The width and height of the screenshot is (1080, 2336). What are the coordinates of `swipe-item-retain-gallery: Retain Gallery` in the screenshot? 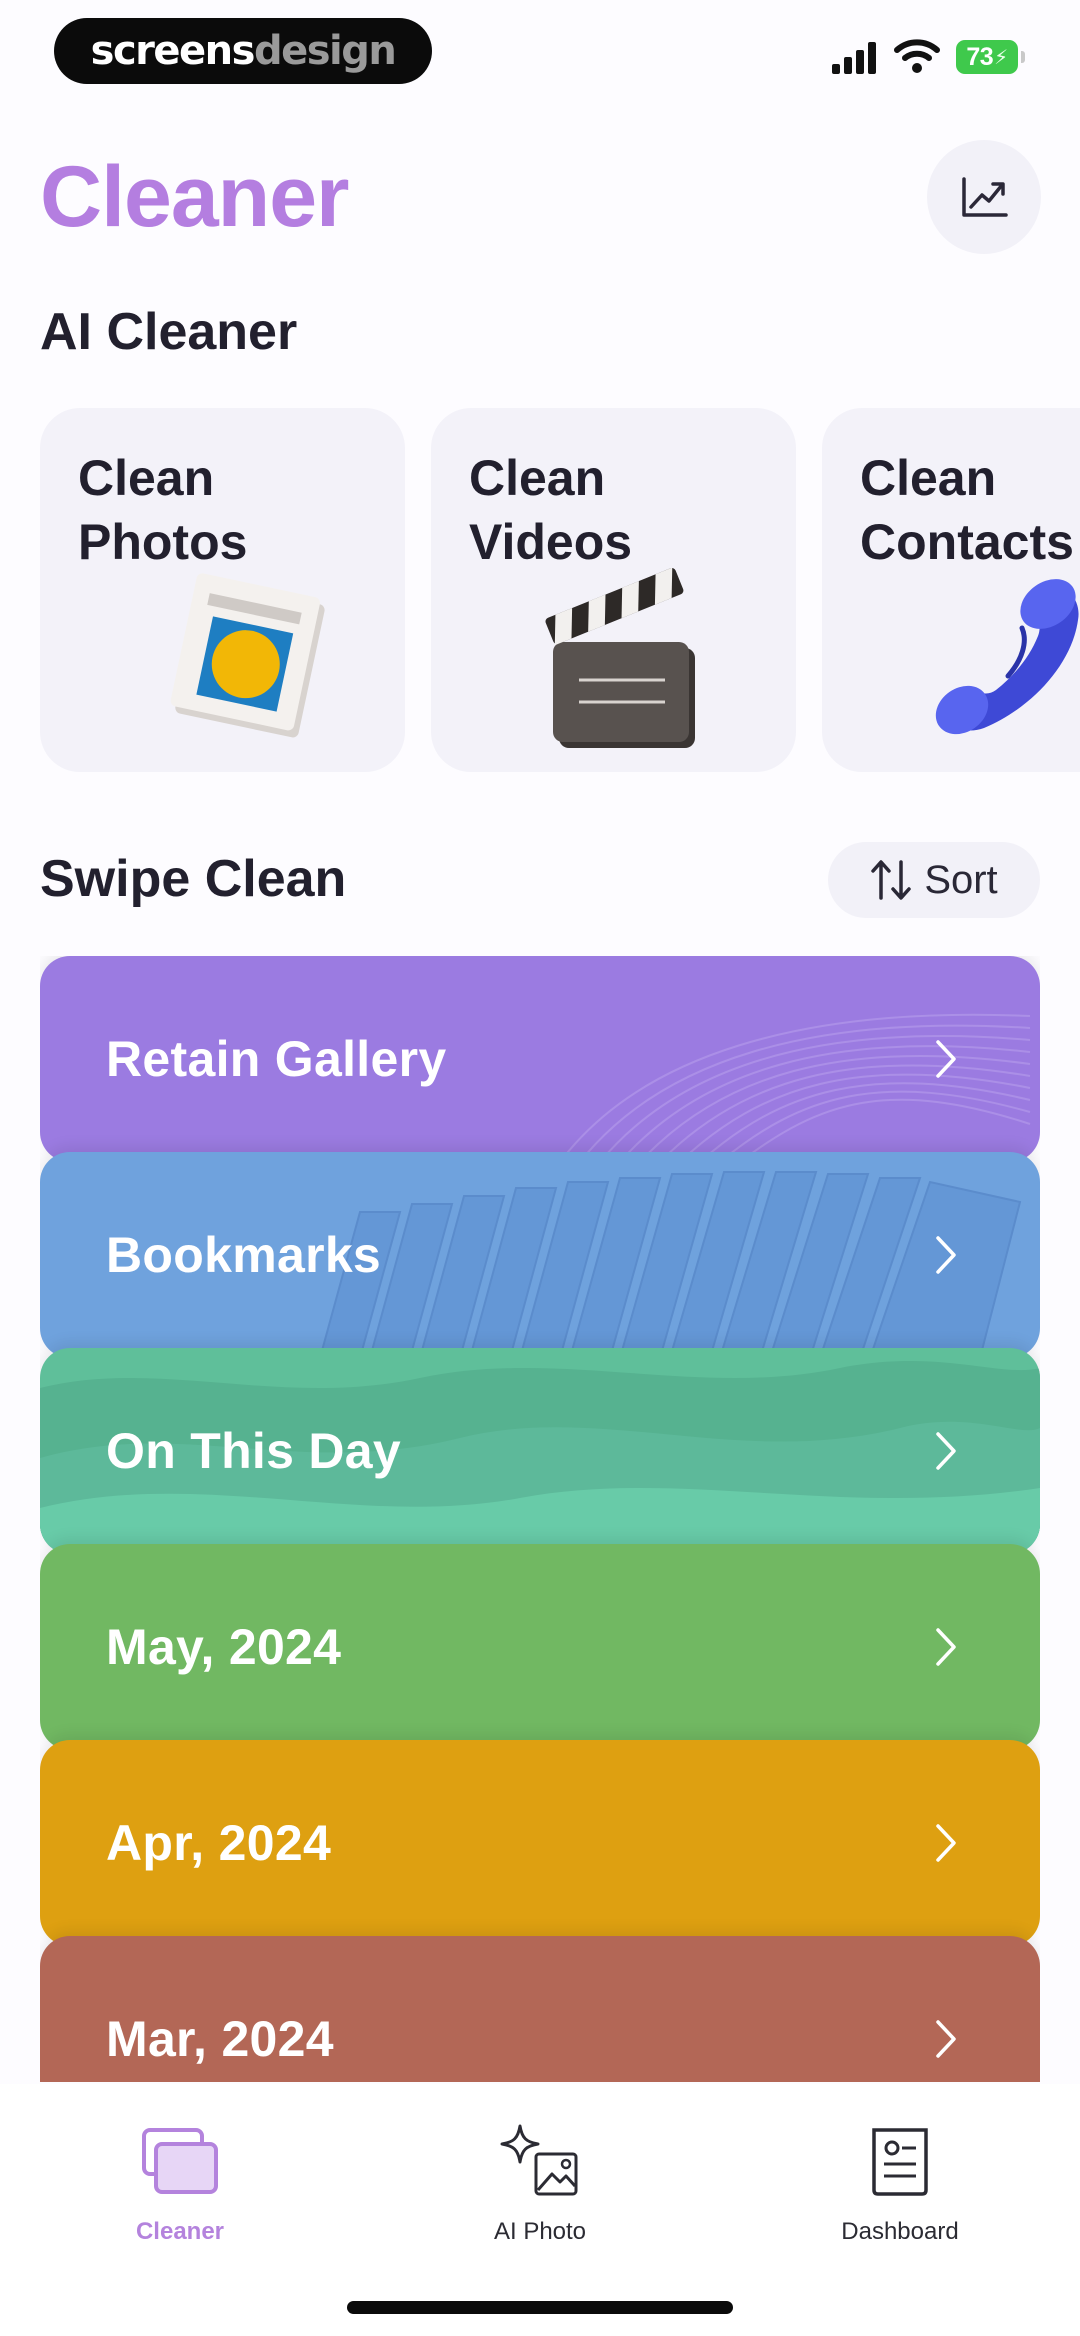 It's located at (540, 1059).